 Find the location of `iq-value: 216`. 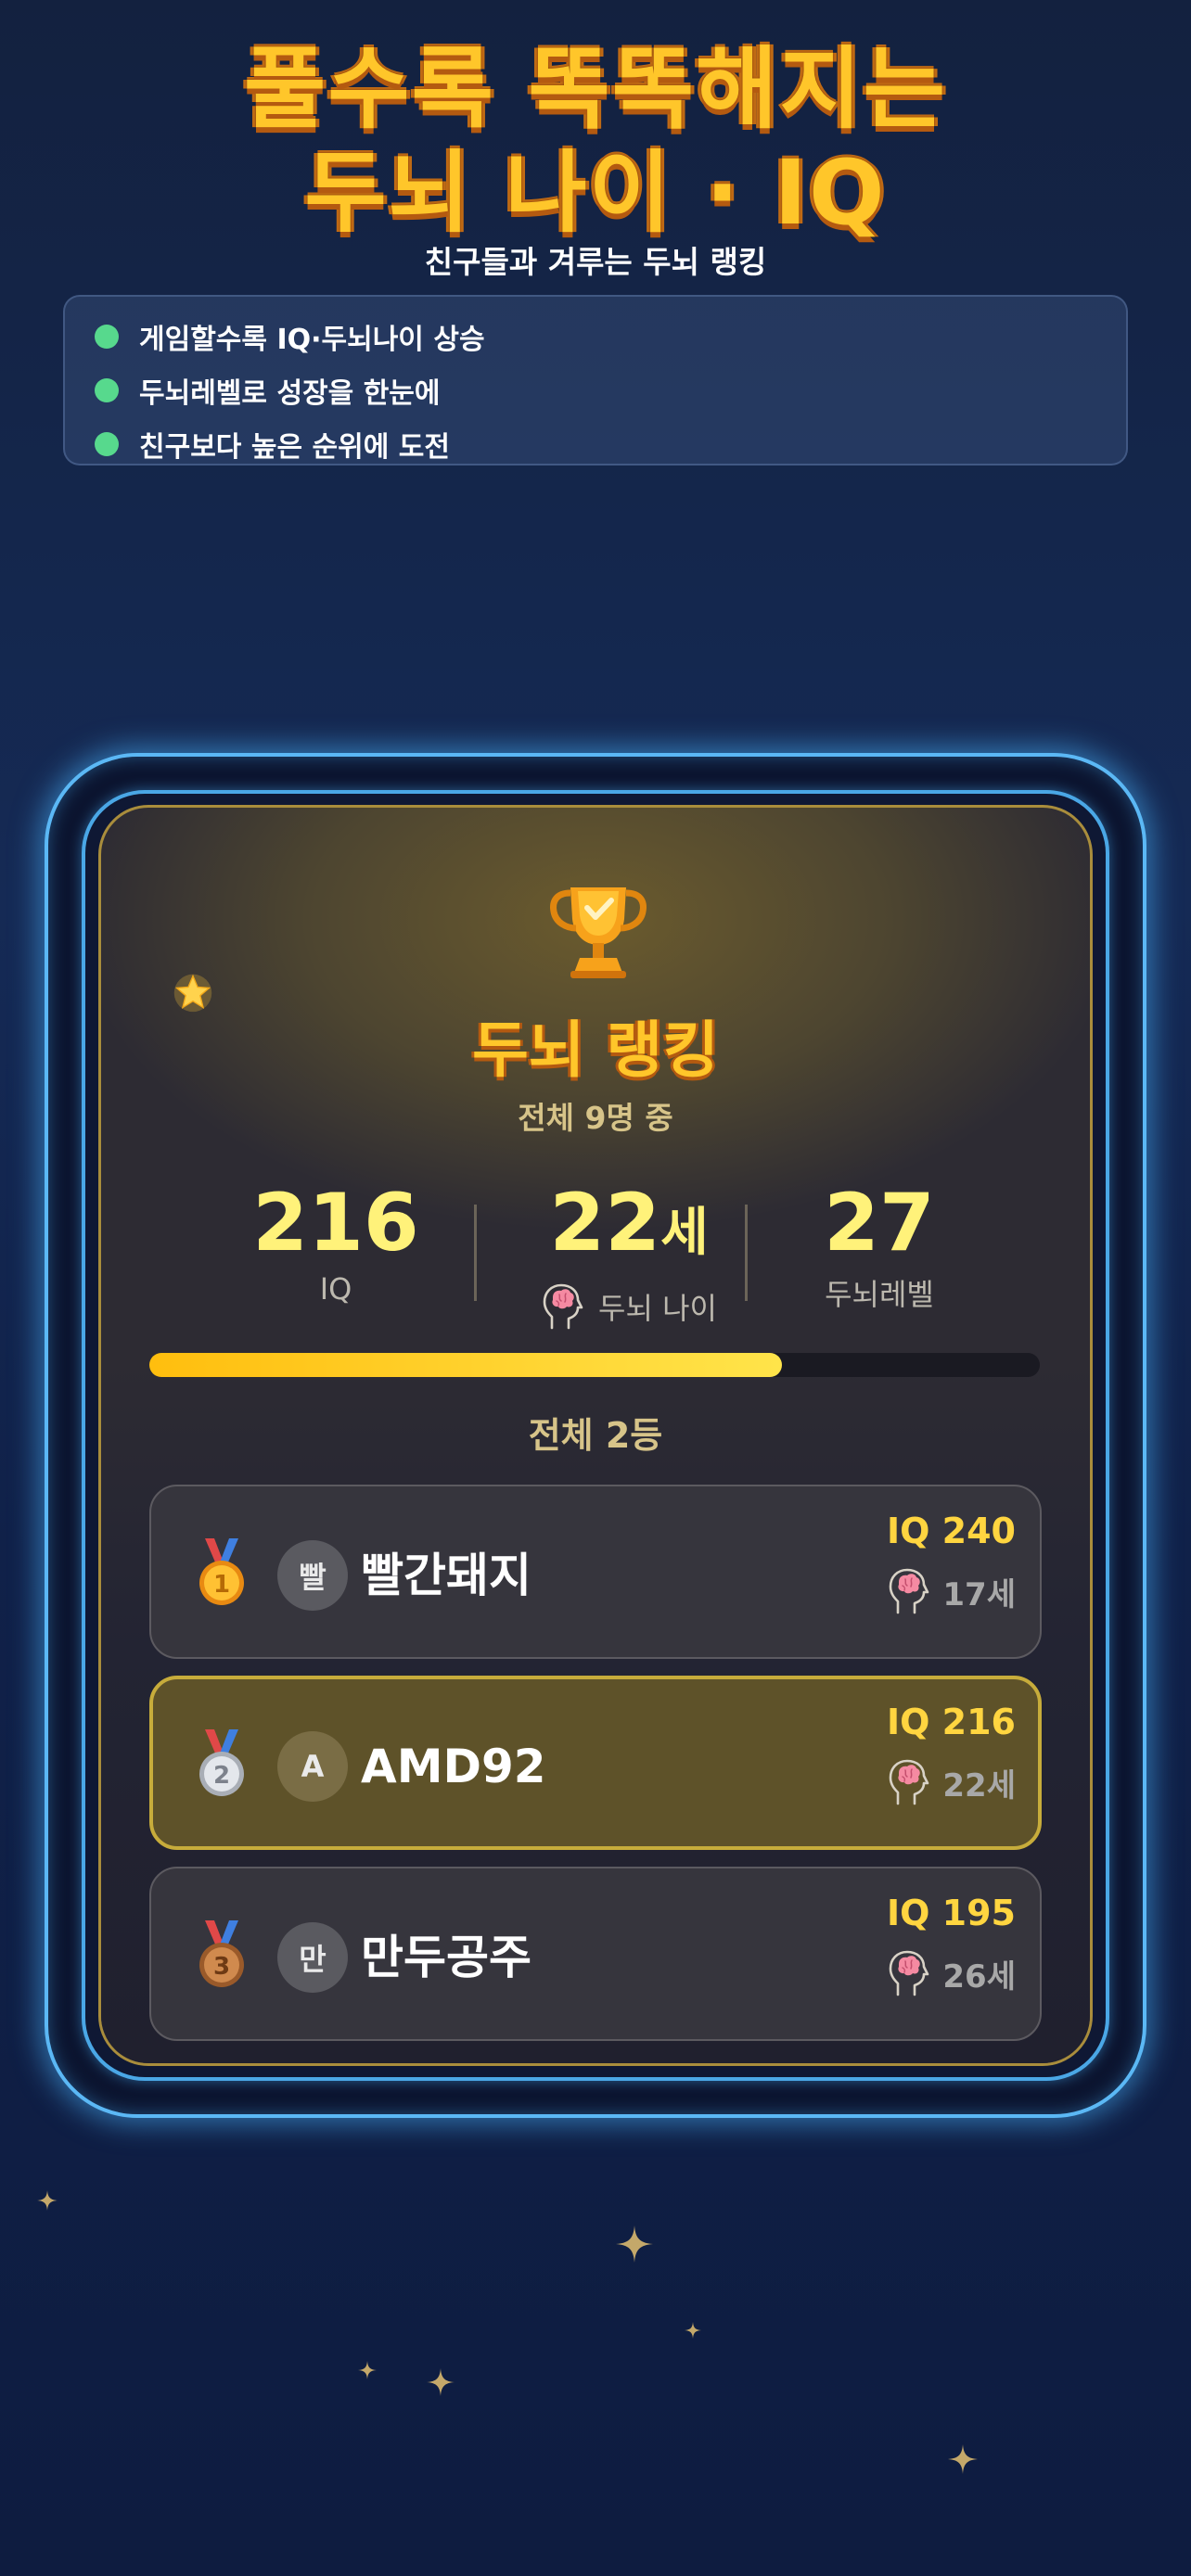

iq-value: 216 is located at coordinates (335, 1223).